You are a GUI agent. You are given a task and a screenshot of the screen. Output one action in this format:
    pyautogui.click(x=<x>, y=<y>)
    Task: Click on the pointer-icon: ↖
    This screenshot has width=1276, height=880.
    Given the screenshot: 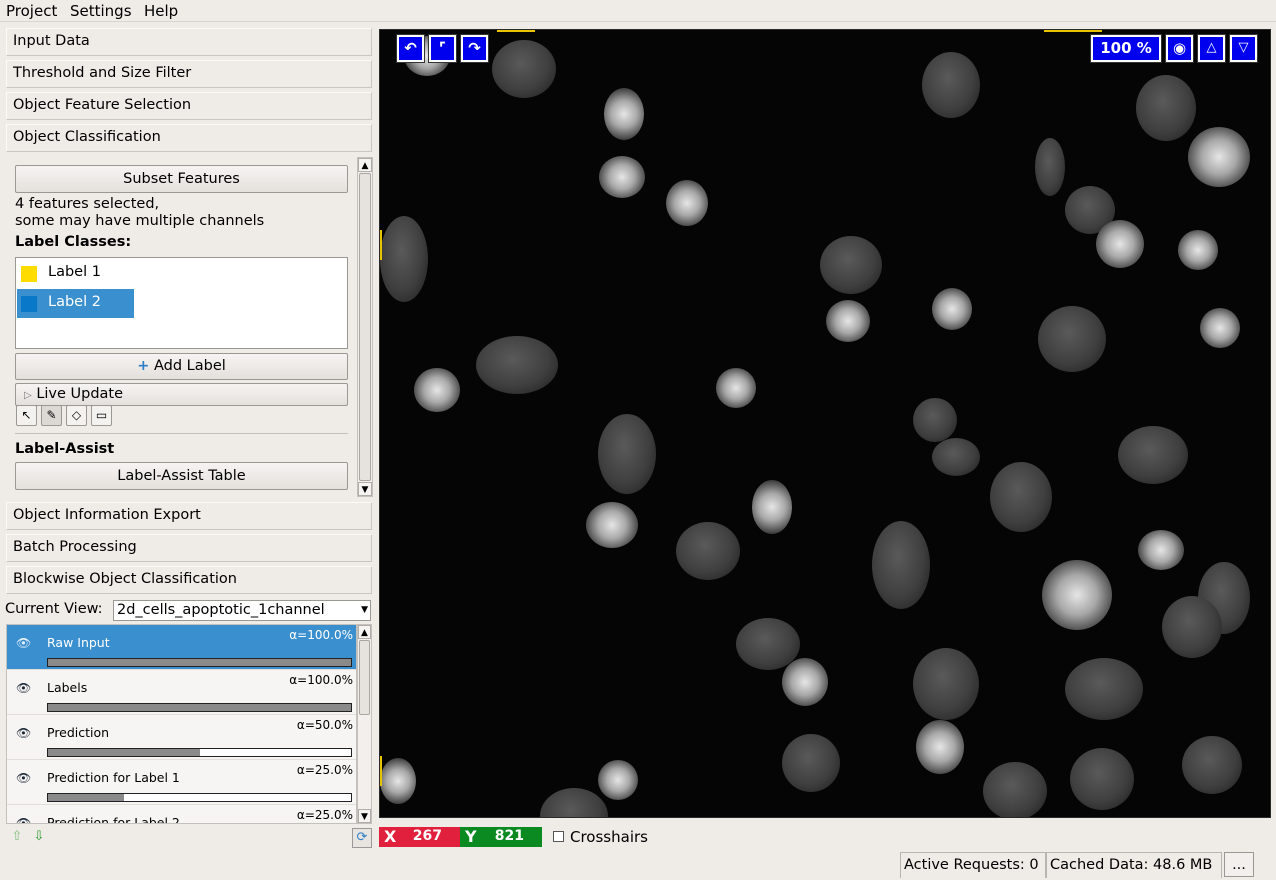 What is the action you would take?
    pyautogui.click(x=26, y=415)
    